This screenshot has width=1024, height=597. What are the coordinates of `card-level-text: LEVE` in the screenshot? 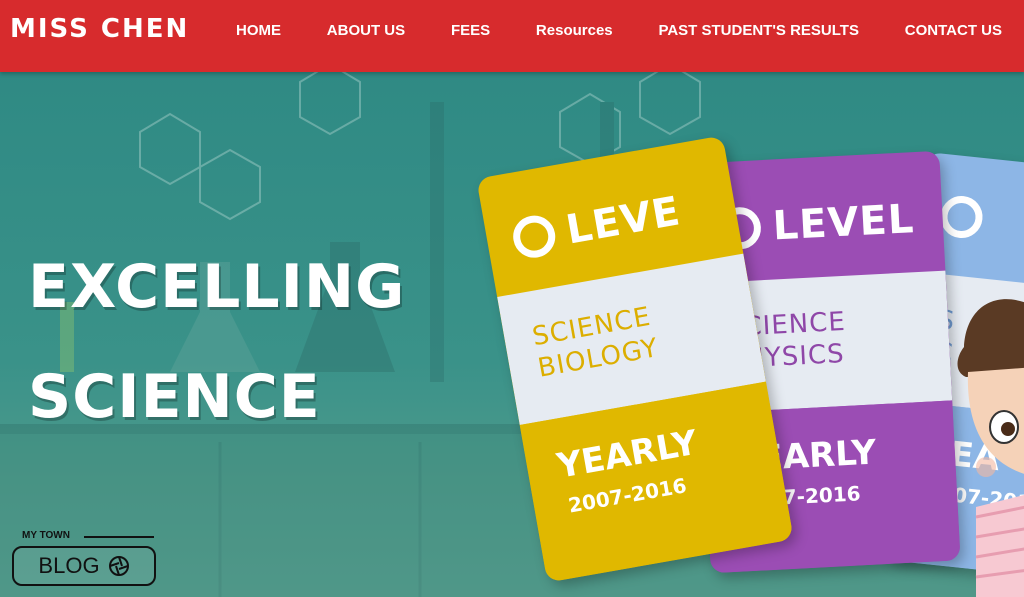 It's located at (623, 221).